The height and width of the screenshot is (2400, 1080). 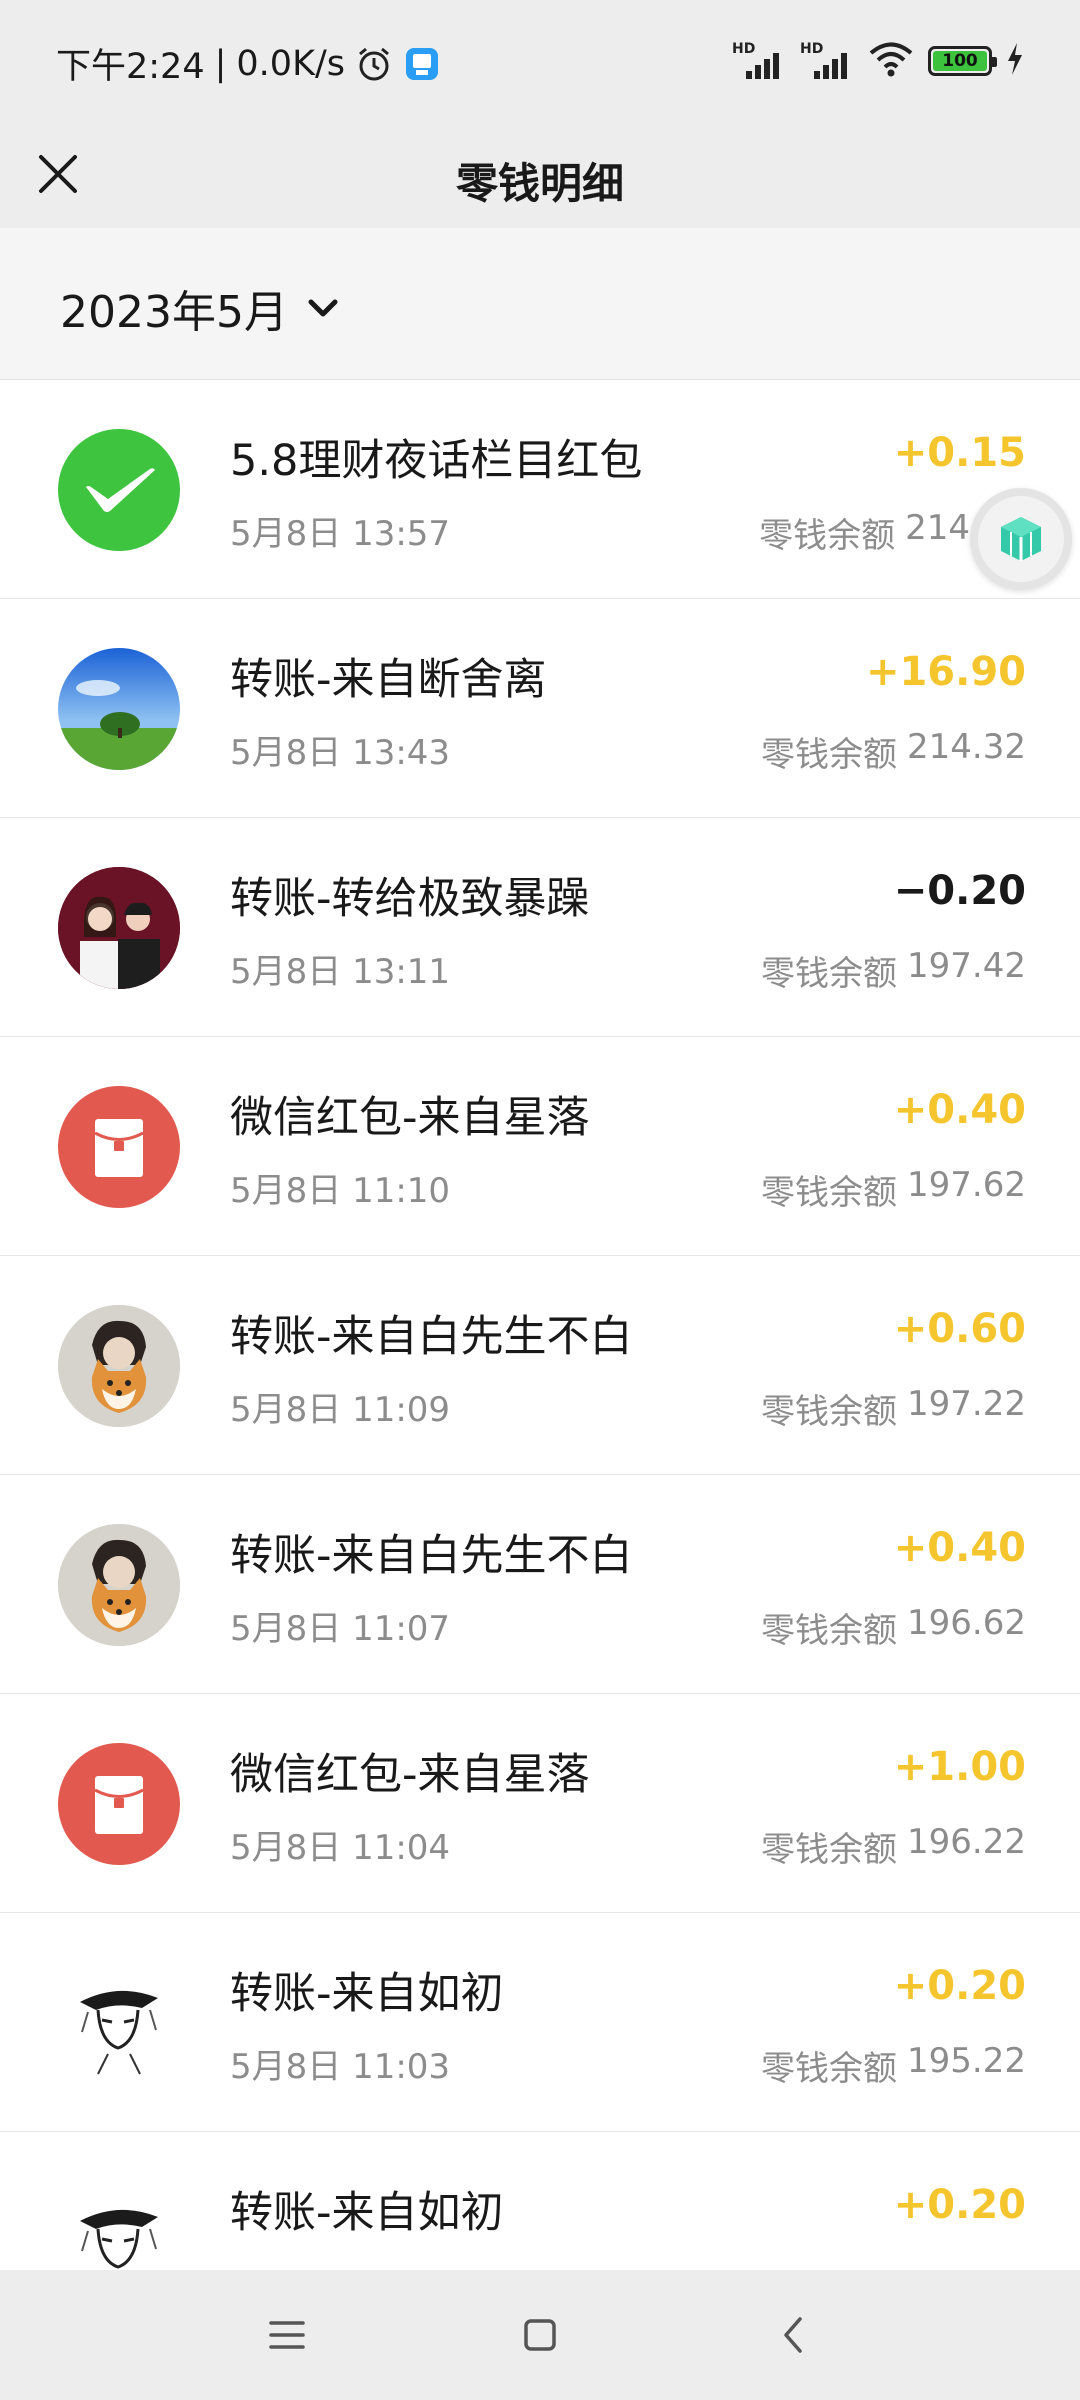 I want to click on transaction-row: 微信红包-来自星落 5月8日 11:04 +1.00 零钱余额 196.22, so click(x=540, y=1803).